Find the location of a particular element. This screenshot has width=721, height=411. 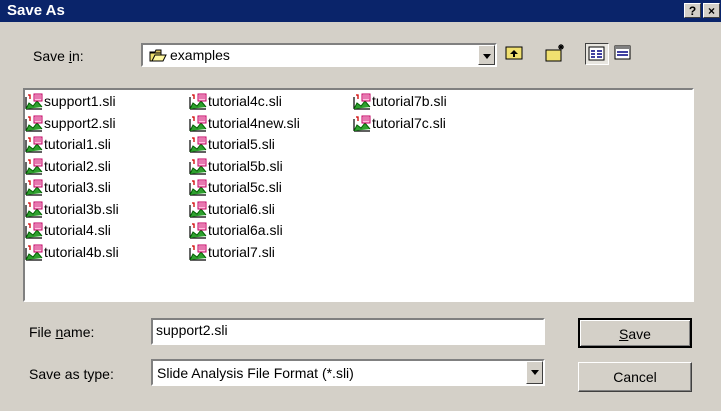

save-button: Save is located at coordinates (635, 333).